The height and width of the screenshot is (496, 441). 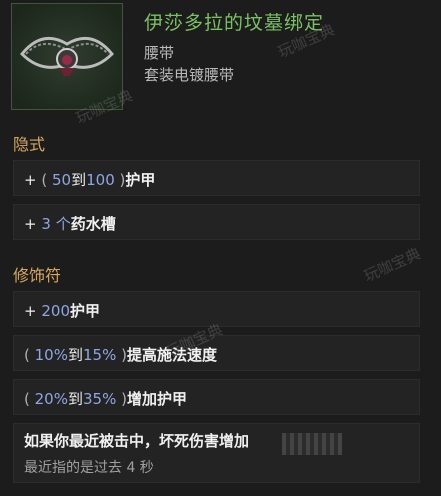 What do you see at coordinates (51, 399) in the screenshot?
I see `range-min: 20%` at bounding box center [51, 399].